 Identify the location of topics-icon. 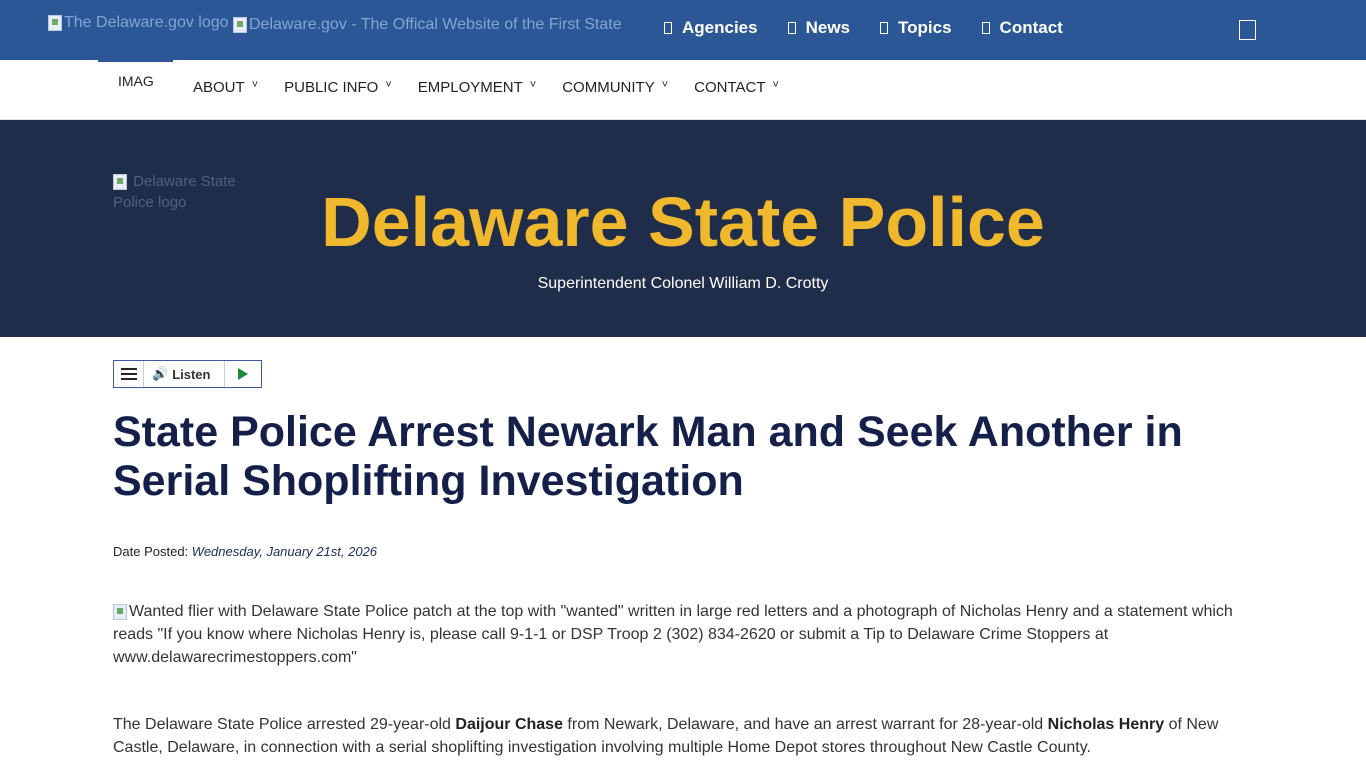
(884, 28).